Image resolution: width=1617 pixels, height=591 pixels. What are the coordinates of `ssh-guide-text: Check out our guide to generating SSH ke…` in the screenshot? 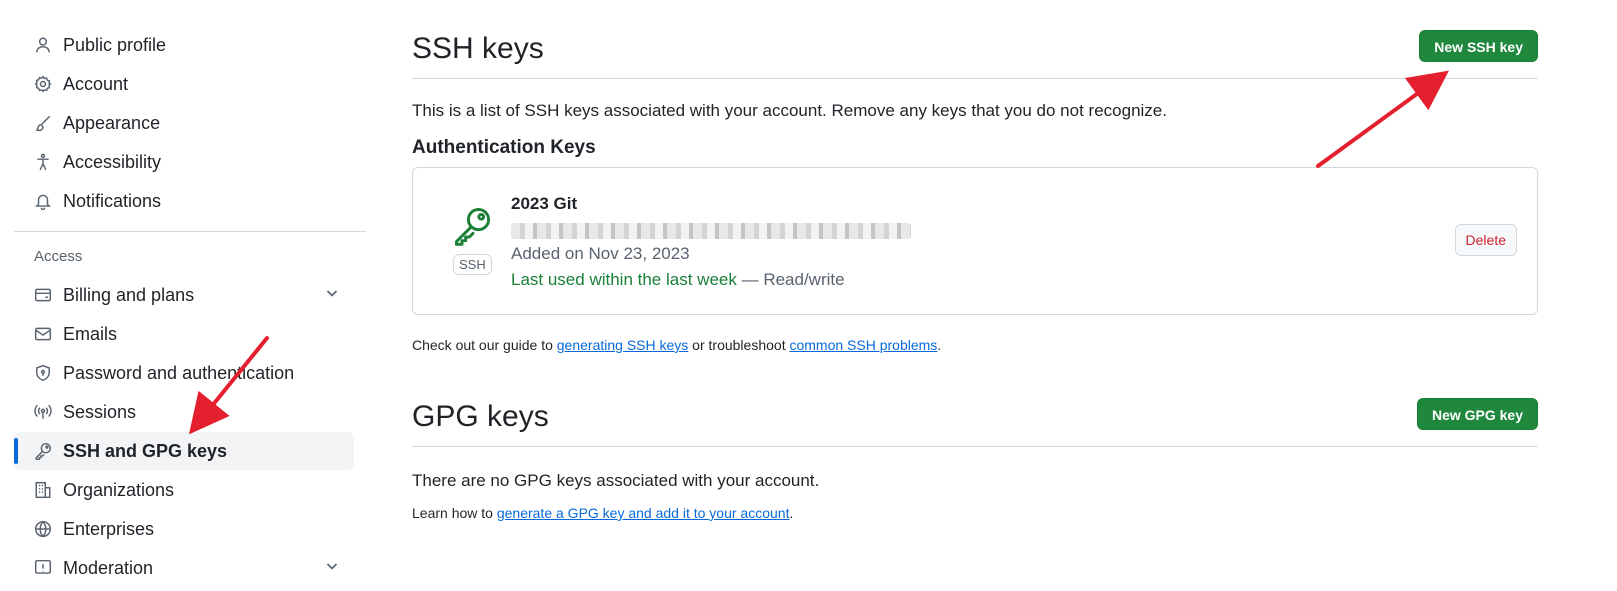 It's located at (975, 345).